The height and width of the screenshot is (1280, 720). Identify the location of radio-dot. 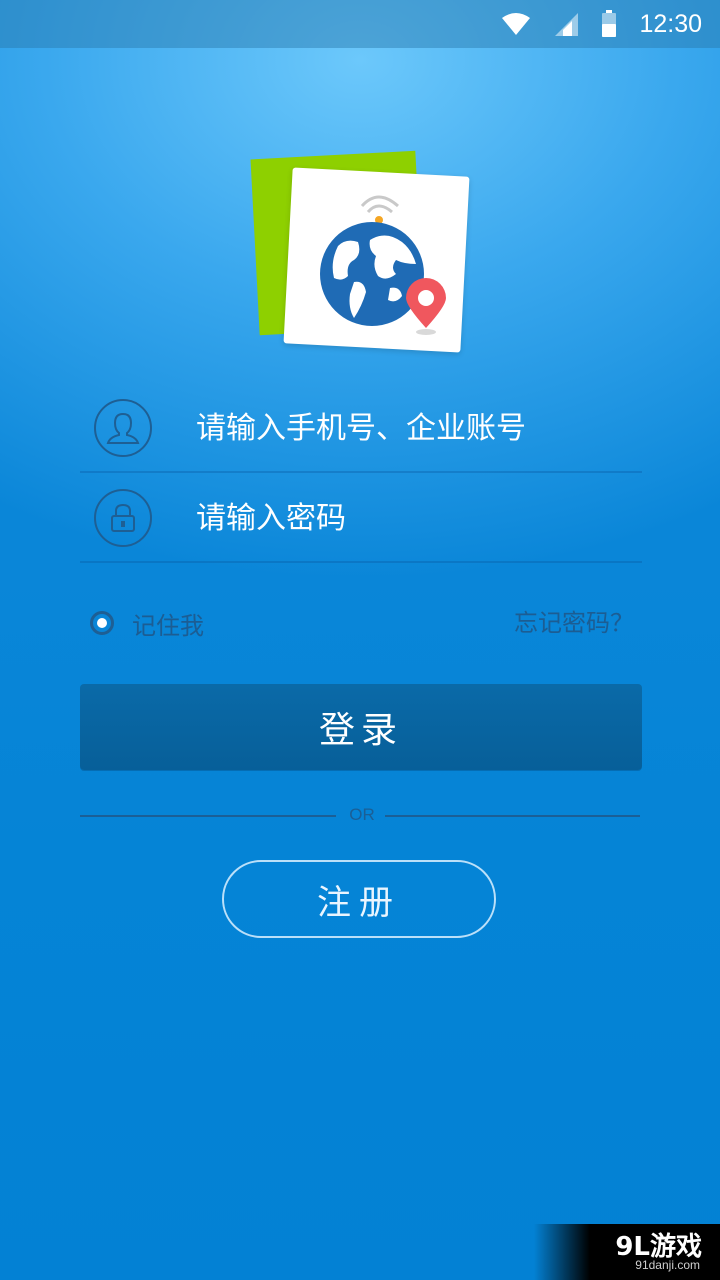
(102, 623).